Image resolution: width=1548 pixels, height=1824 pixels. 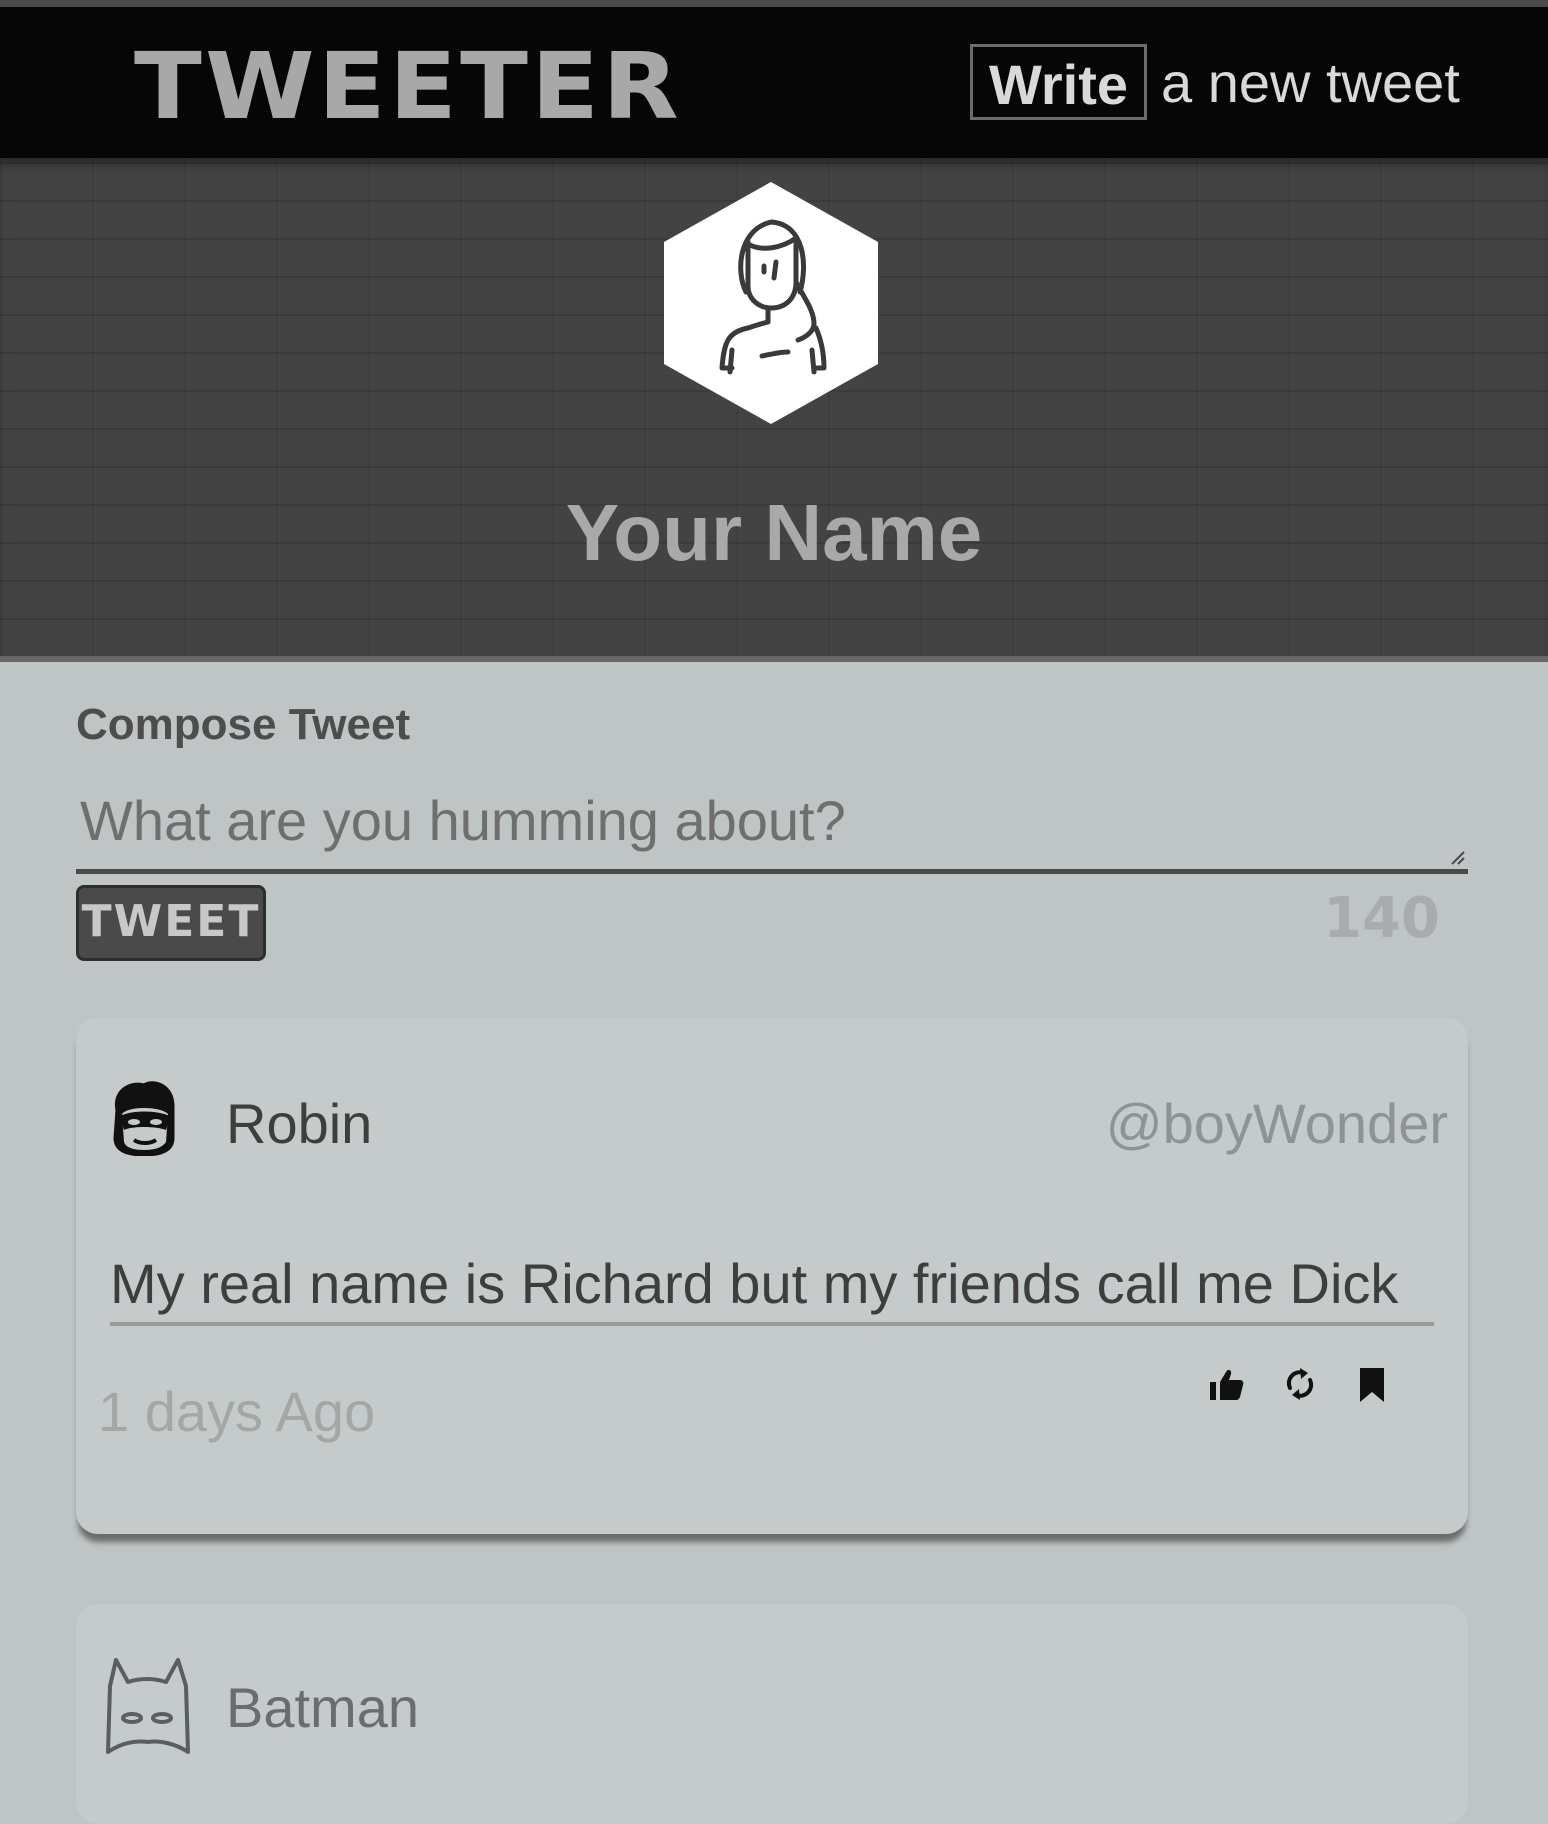 I want to click on character-counter: 140, so click(x=1381, y=918).